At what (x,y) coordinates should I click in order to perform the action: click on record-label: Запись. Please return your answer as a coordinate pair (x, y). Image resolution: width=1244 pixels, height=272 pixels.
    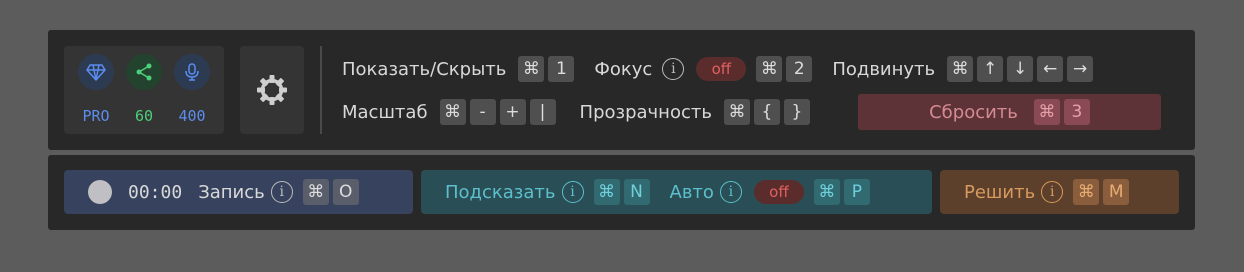
    Looking at the image, I should click on (231, 192).